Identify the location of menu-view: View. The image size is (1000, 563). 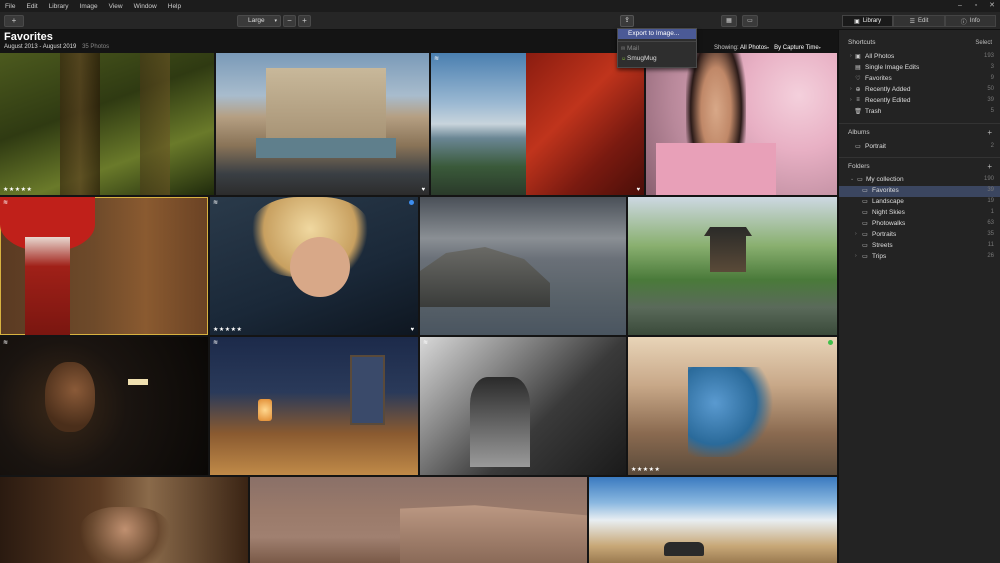
(116, 6).